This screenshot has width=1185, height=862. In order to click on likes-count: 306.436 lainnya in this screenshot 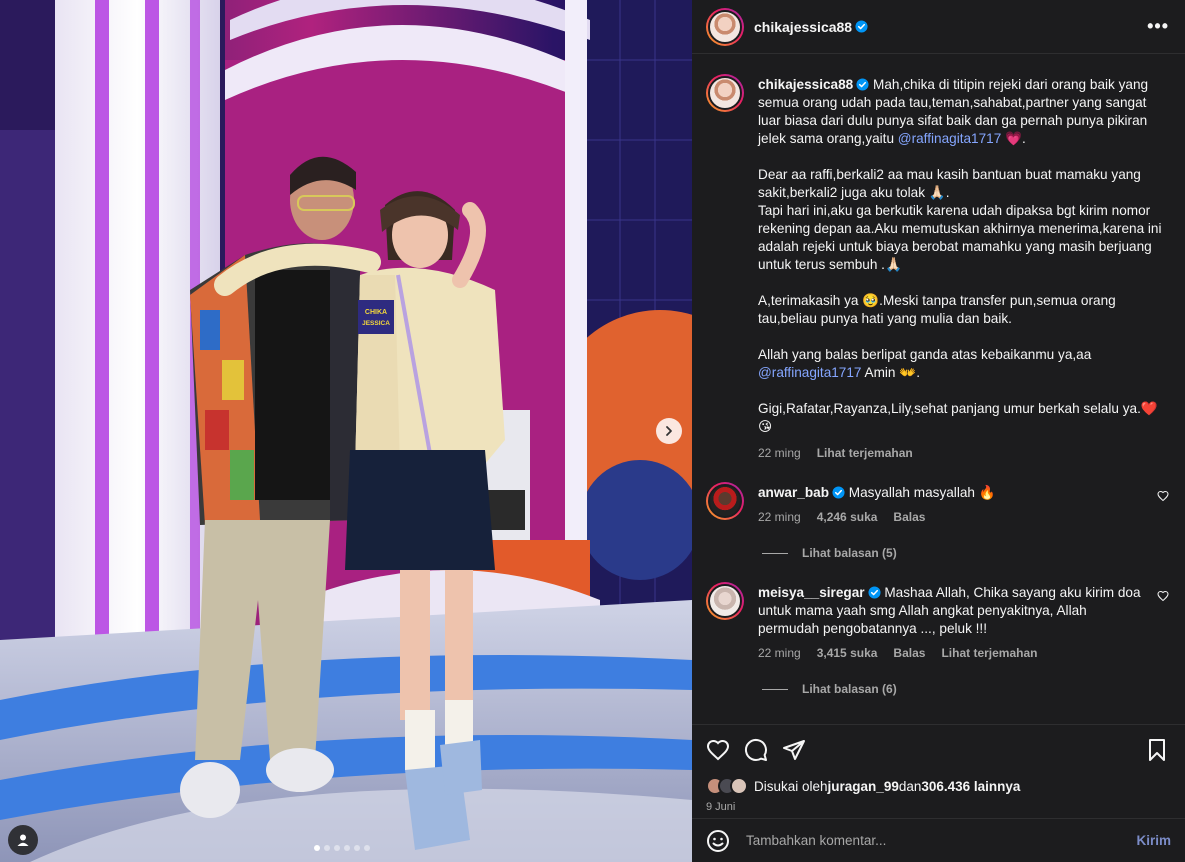, I will do `click(970, 786)`.